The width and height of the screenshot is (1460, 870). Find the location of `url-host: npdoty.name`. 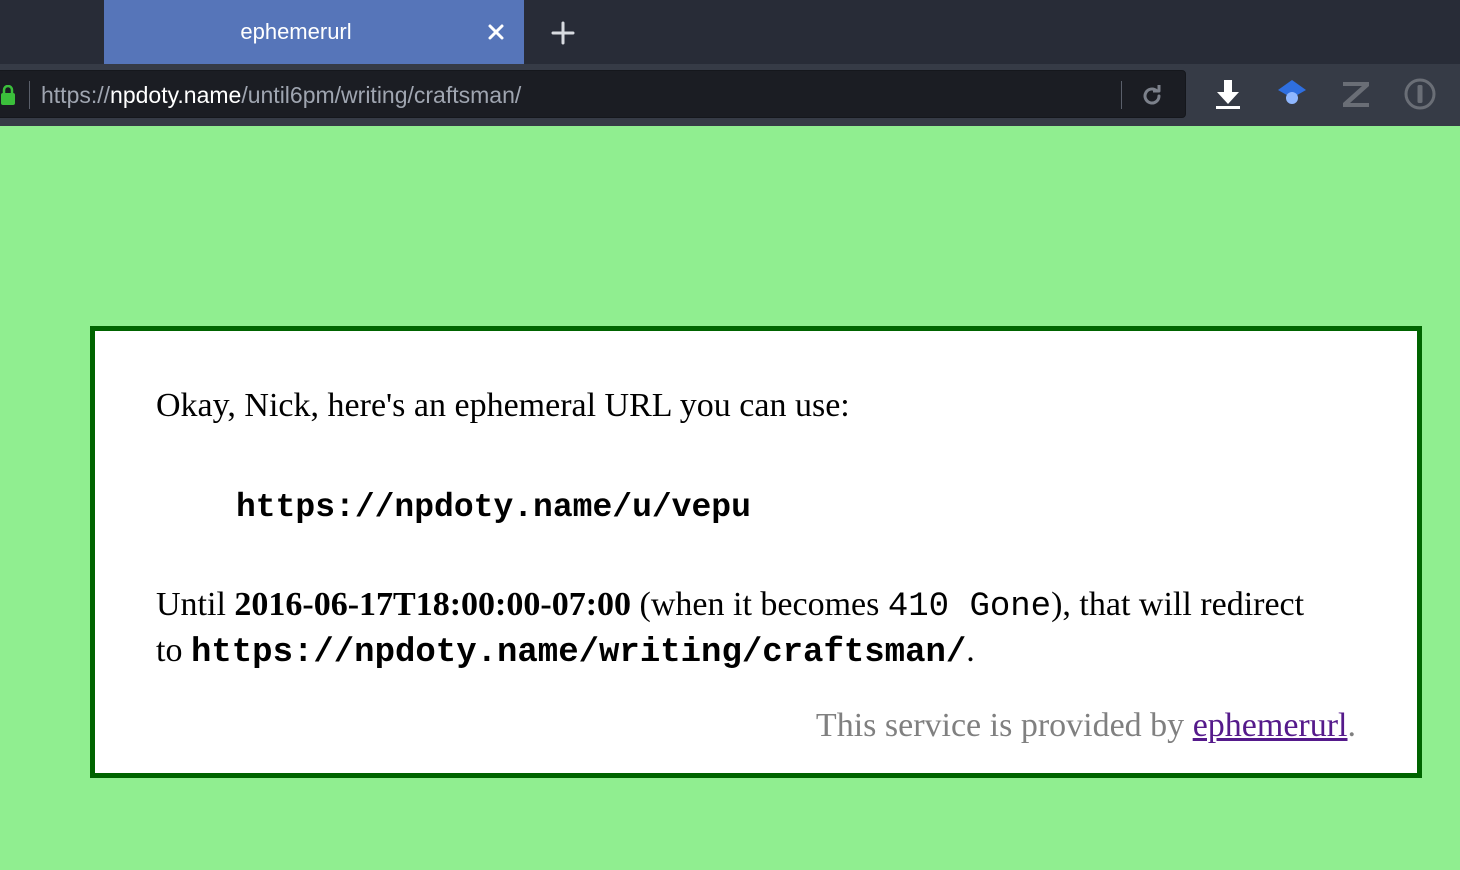

url-host: npdoty.name is located at coordinates (176, 95).